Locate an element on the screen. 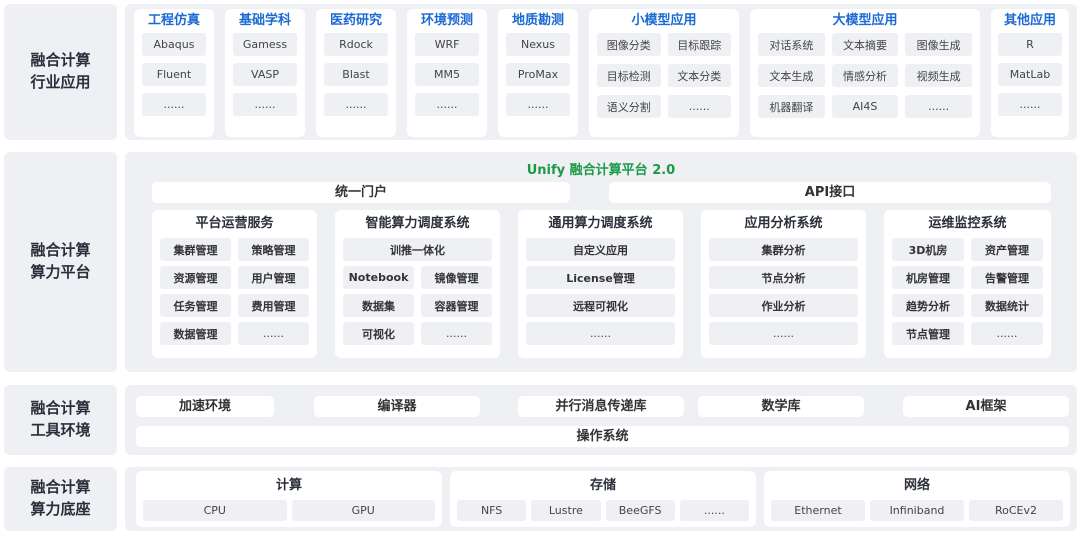  system-item: 自定义应用 is located at coordinates (600, 249).